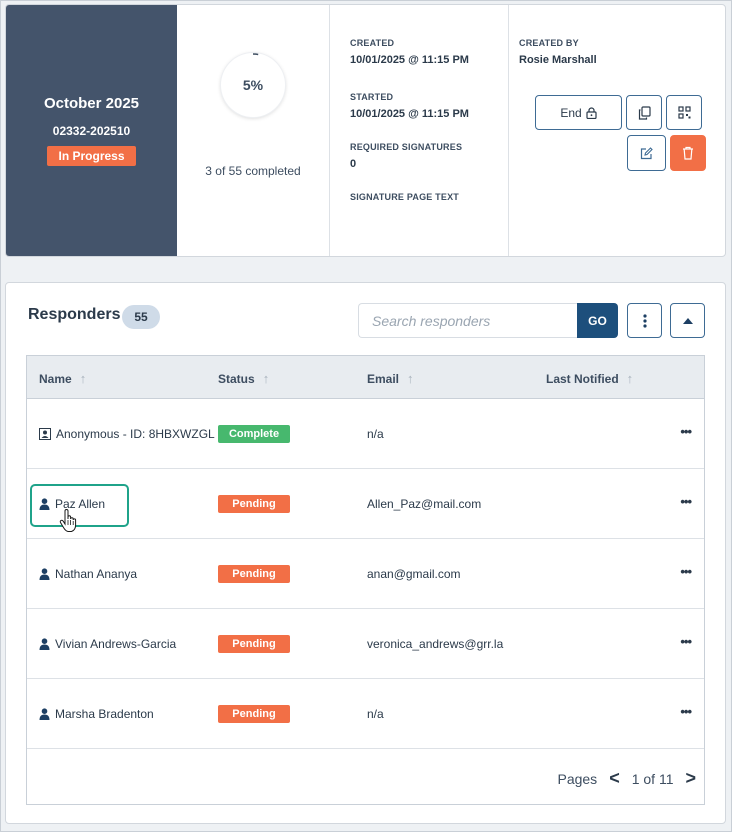  What do you see at coordinates (571, 112) in the screenshot?
I see `end-button-label: End` at bounding box center [571, 112].